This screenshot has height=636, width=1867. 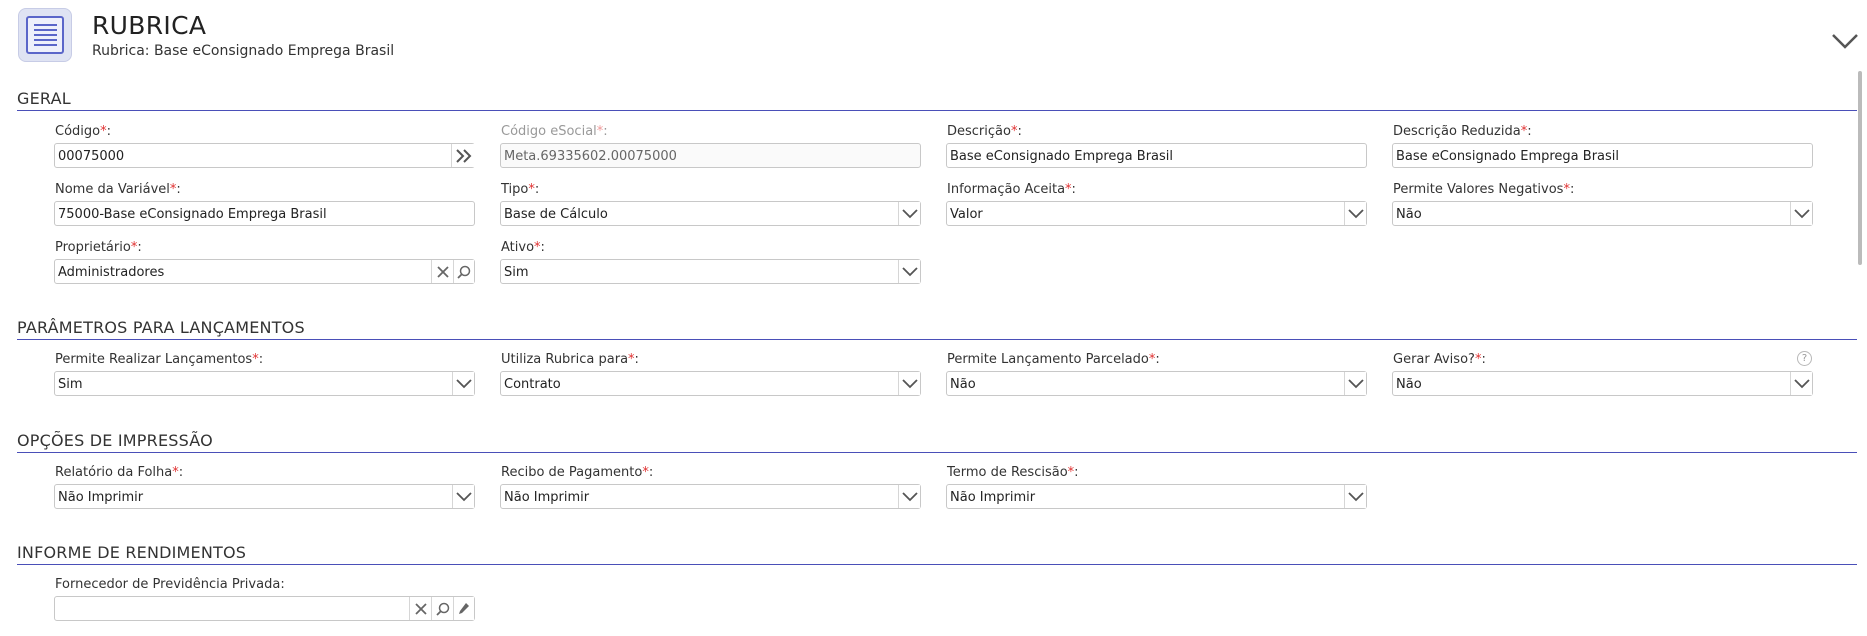 What do you see at coordinates (264, 496) in the screenshot?
I see `relatorio-folha-select: Não Imprimir` at bounding box center [264, 496].